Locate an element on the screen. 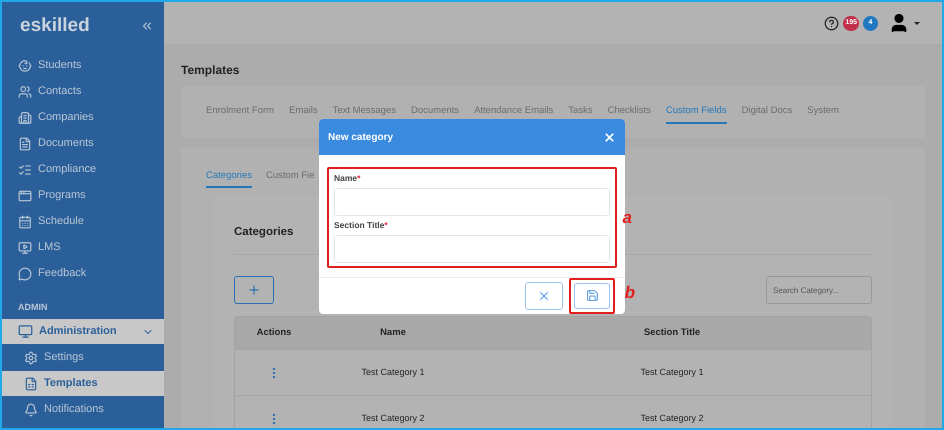 The height and width of the screenshot is (430, 944). building-icon is located at coordinates (25, 117).